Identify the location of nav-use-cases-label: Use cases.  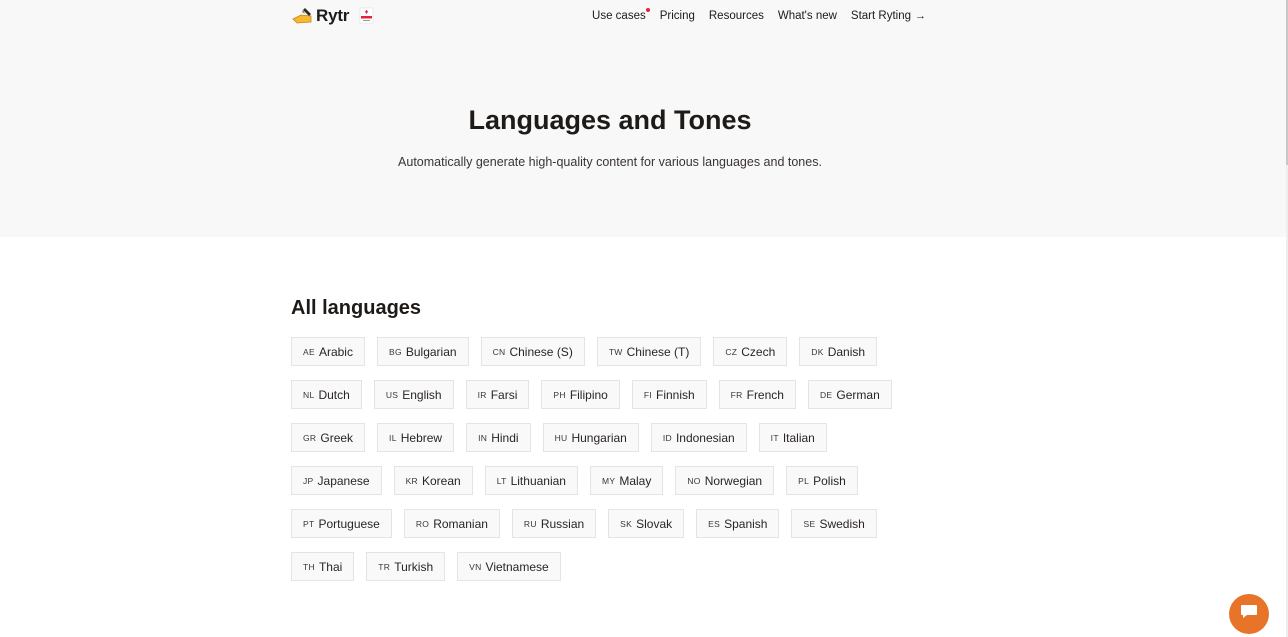
(619, 16).